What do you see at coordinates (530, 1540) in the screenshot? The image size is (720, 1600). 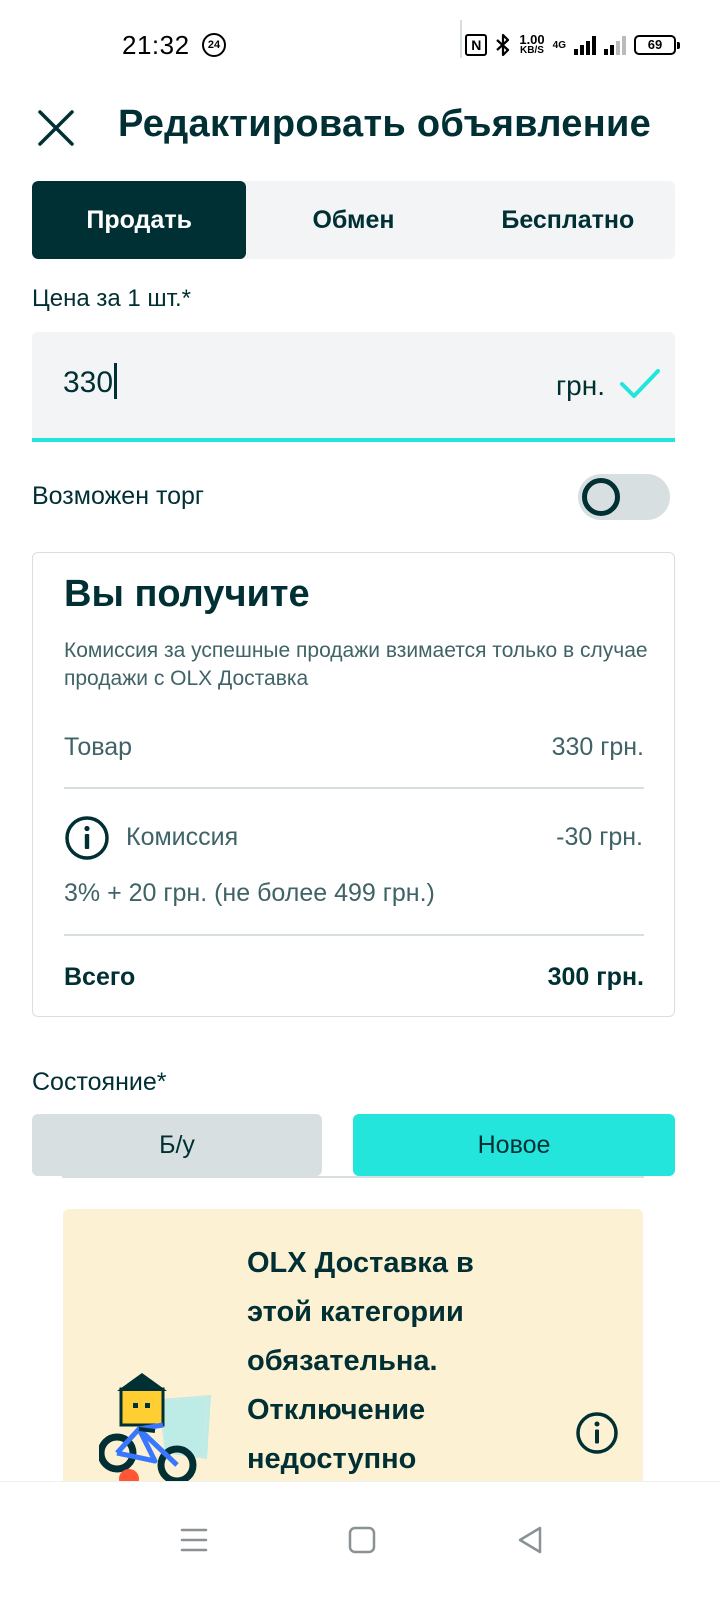 I see `back-icon` at bounding box center [530, 1540].